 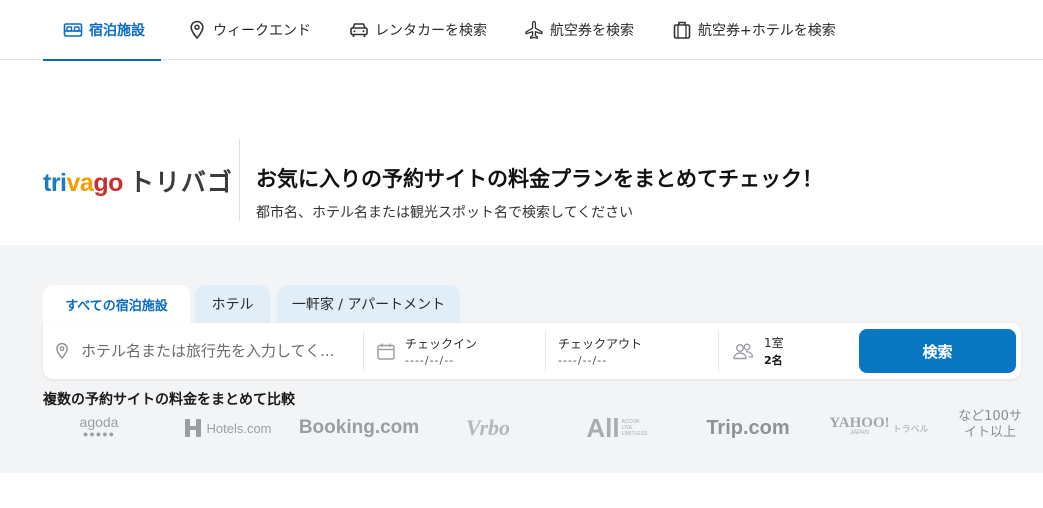 I want to click on search-tab-label: 一軒家 / アパートメント, so click(x=368, y=305).